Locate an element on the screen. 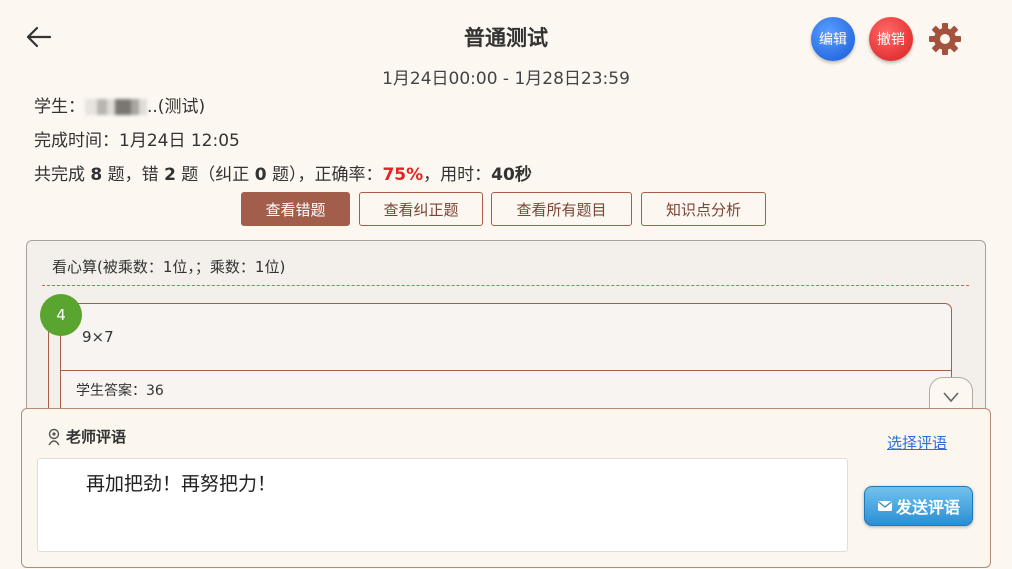 This screenshot has width=1012, height=569. student-name-blurred is located at coordinates (116, 107).